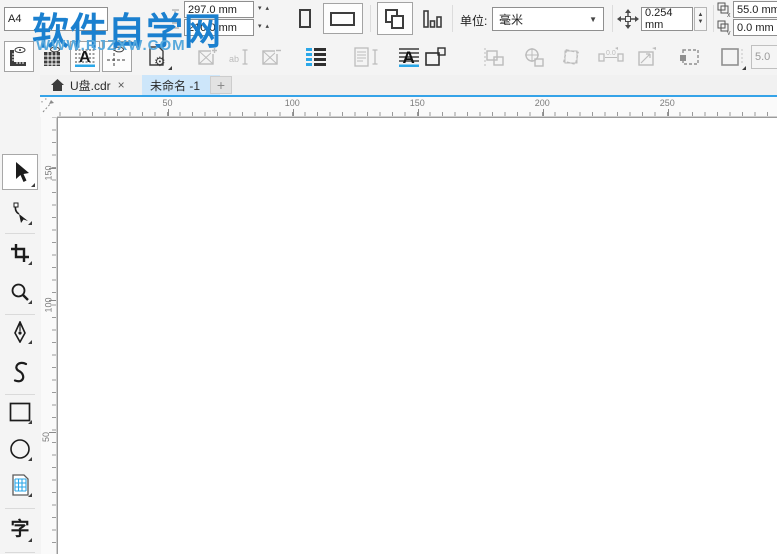 The width and height of the screenshot is (777, 554). I want to click on zoom-tool-icon, so click(20, 292).